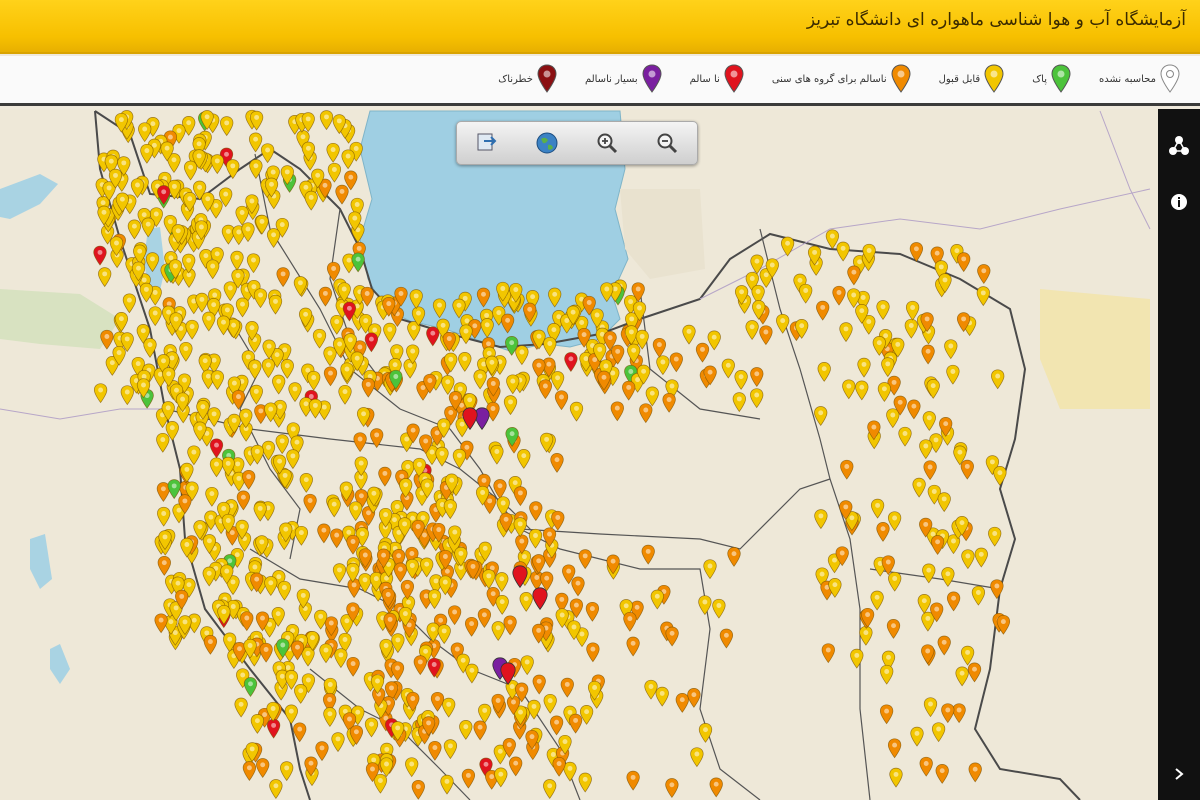 This screenshot has height=800, width=1200. What do you see at coordinates (717, 79) in the screenshot?
I see `legend-item: نا سالم` at bounding box center [717, 79].